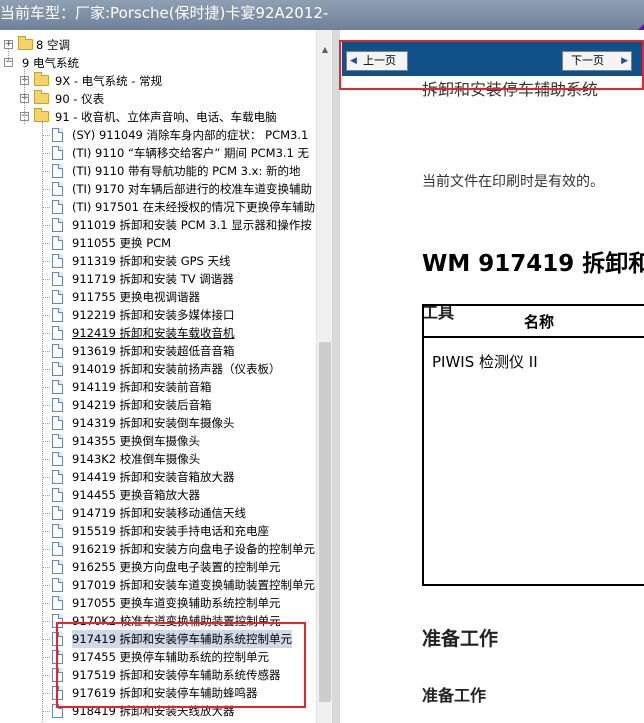 The height and width of the screenshot is (723, 644). I want to click on tree-document-item: (TI) 917501 在未经授权的情况下更换停车辅助, so click(158, 207).